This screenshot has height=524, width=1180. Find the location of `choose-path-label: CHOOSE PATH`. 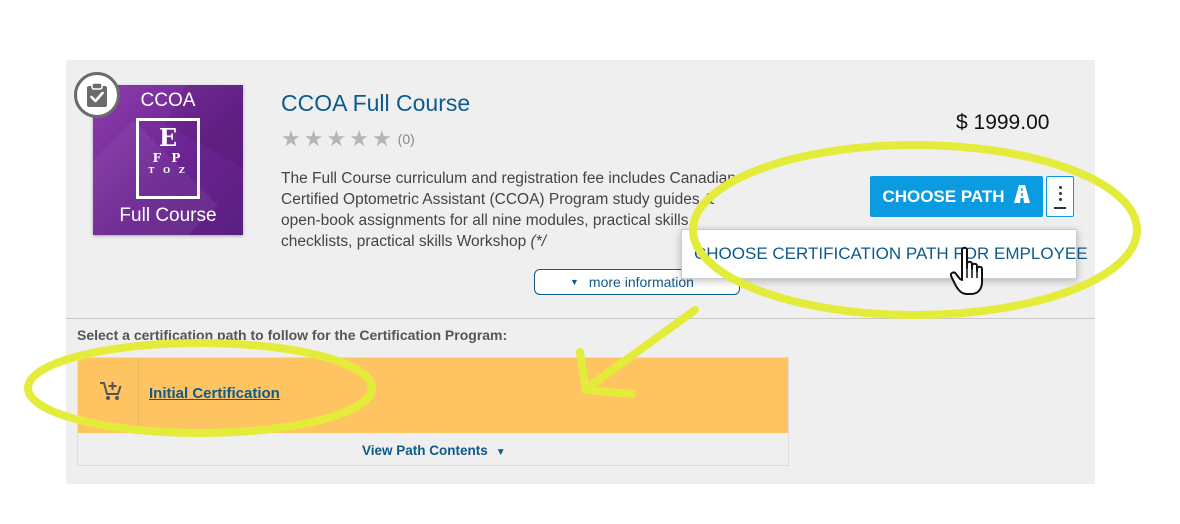

choose-path-label: CHOOSE PATH is located at coordinates (943, 196).